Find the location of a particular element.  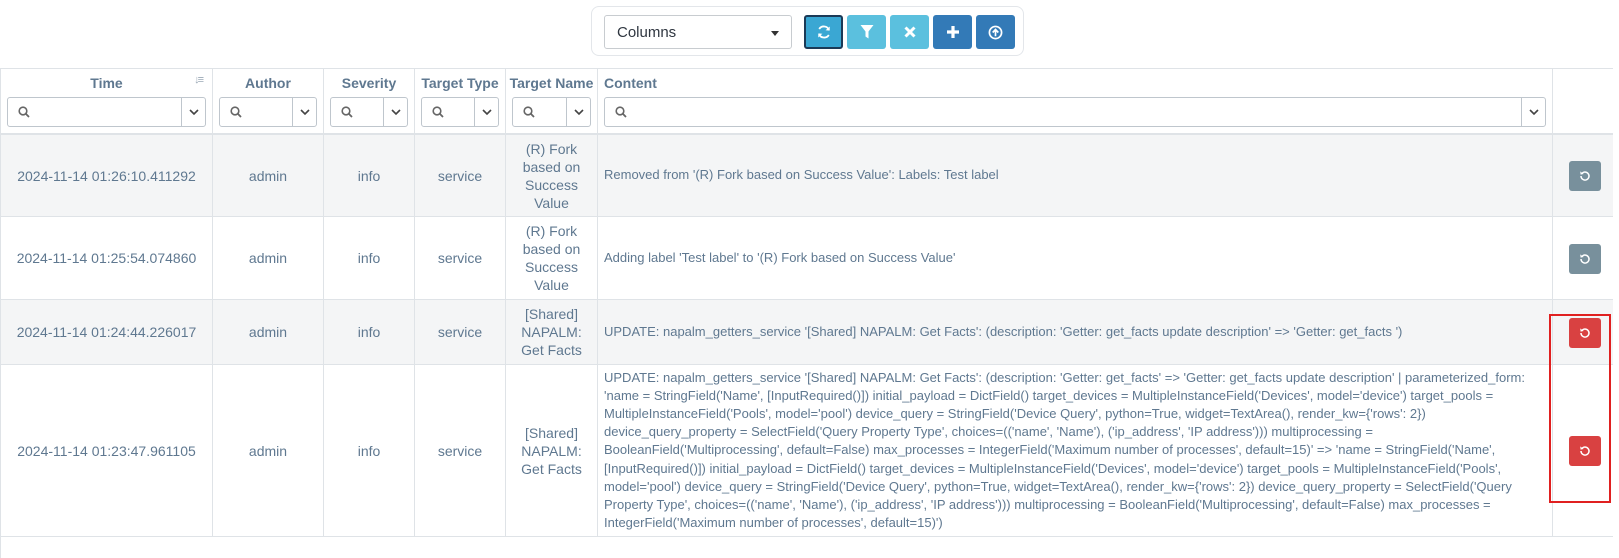

refresh-button is located at coordinates (823, 32).